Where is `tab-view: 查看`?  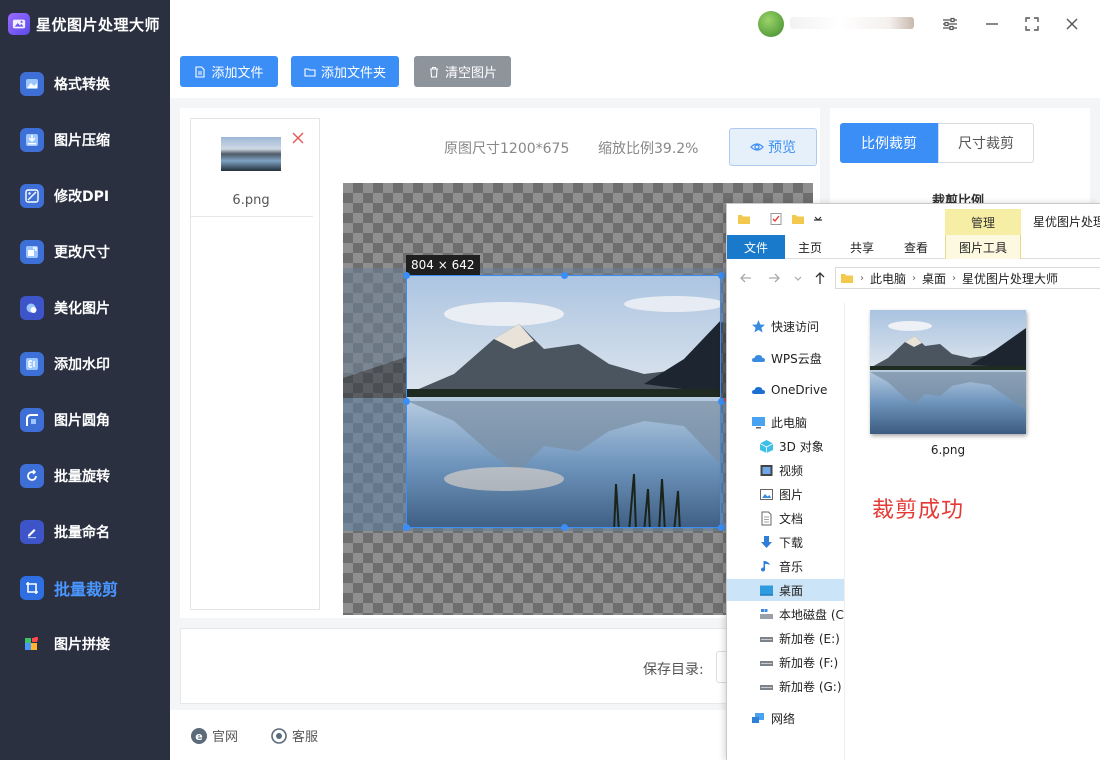 tab-view: 查看 is located at coordinates (916, 247).